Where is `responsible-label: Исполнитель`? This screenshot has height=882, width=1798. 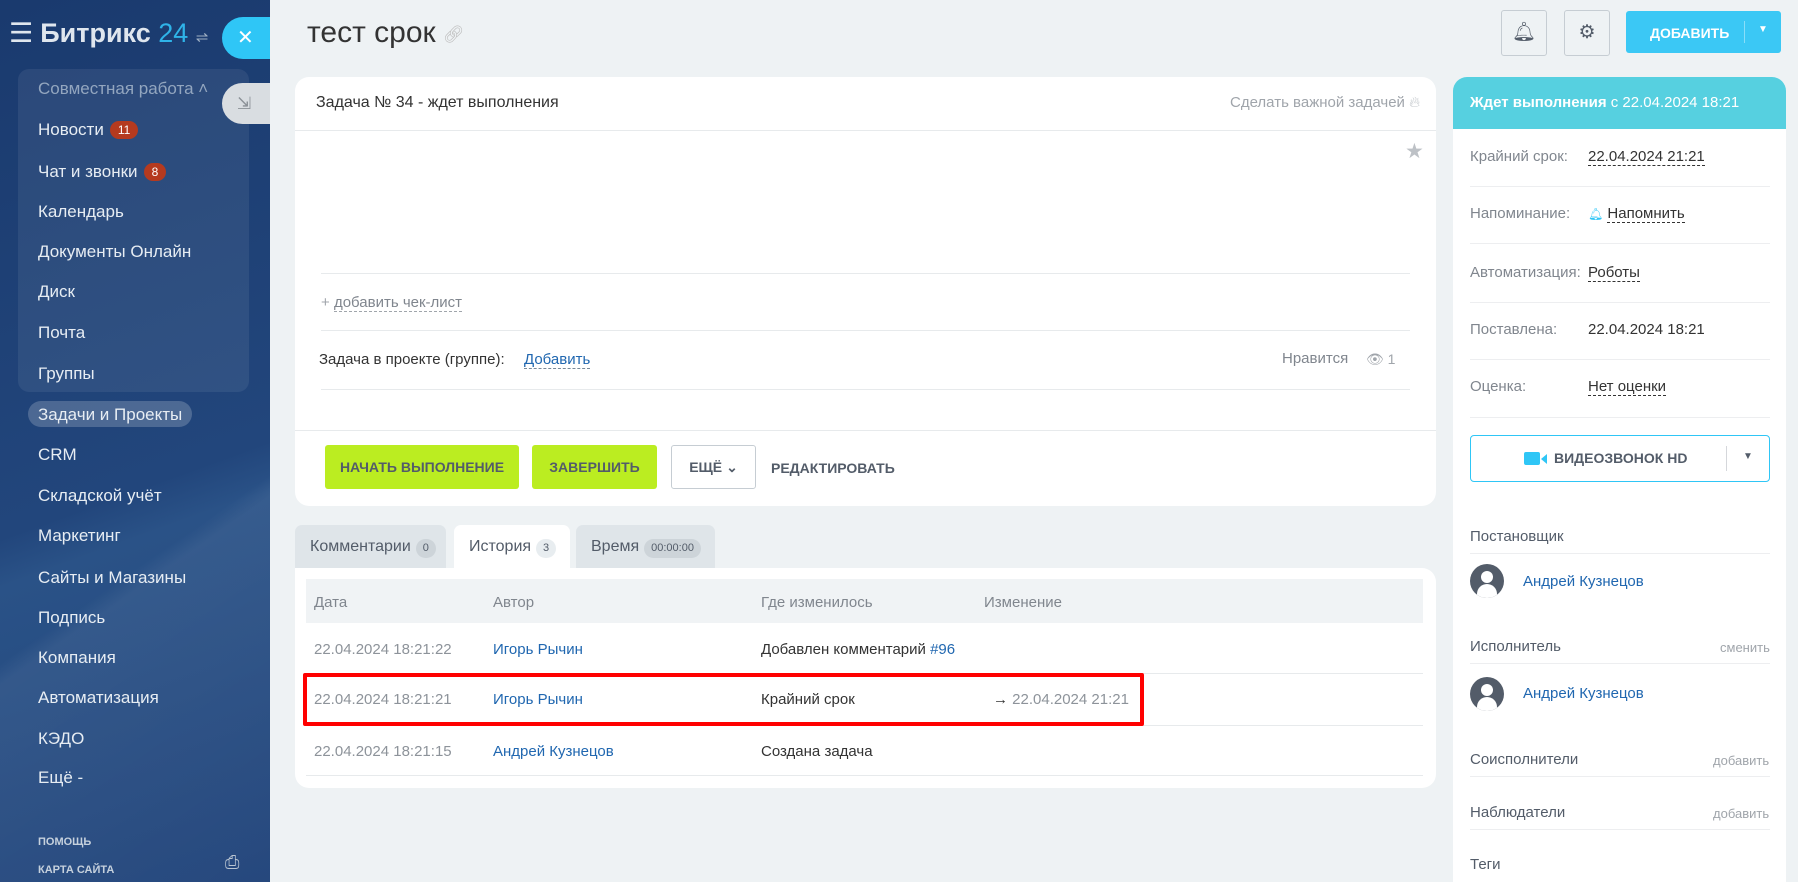 responsible-label: Исполнитель is located at coordinates (1515, 646).